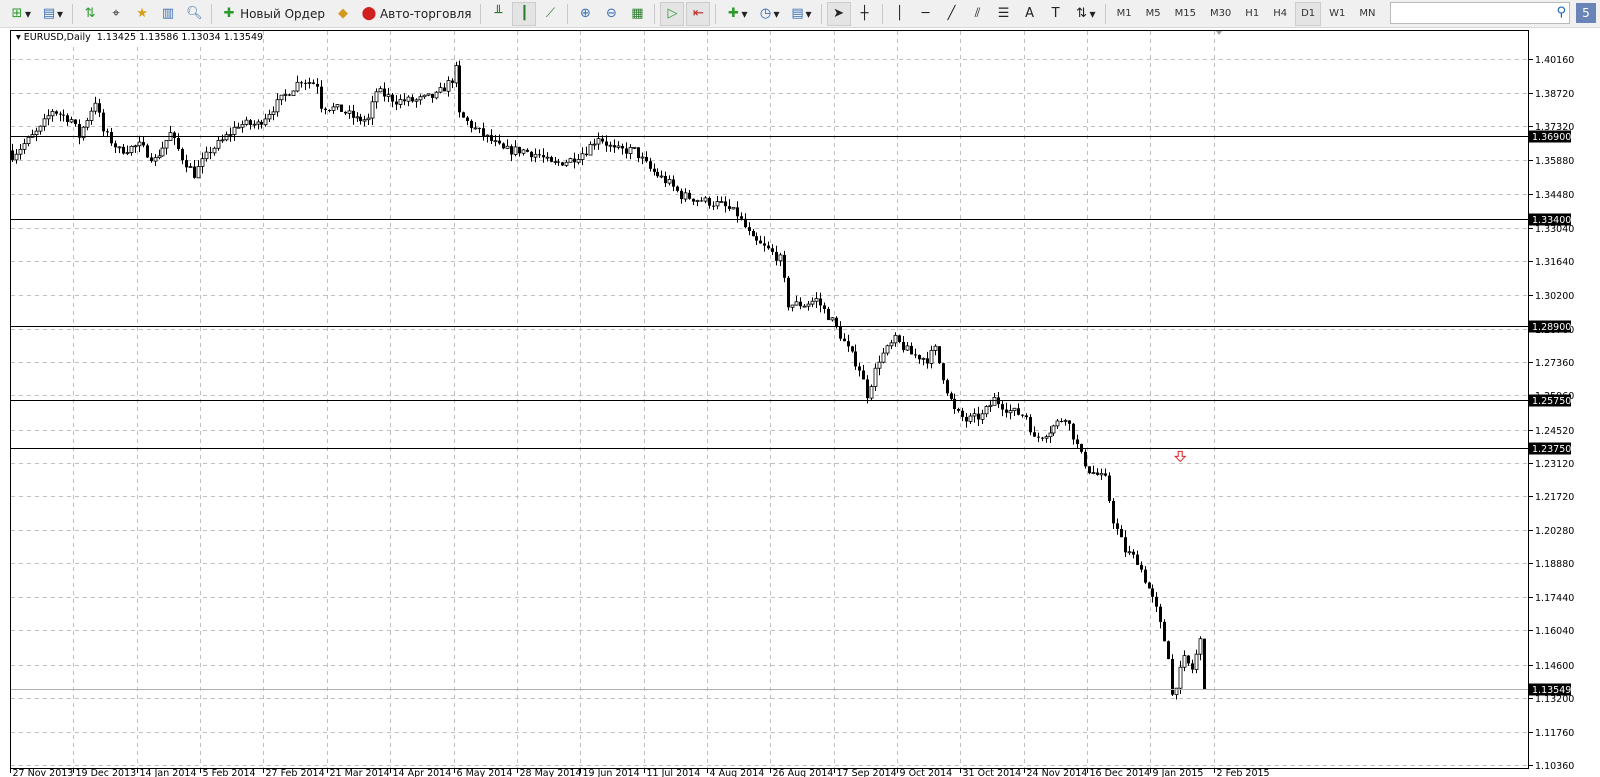 This screenshot has width=1600, height=777. I want to click on y-tick-label: 1.18880, so click(1554, 564).